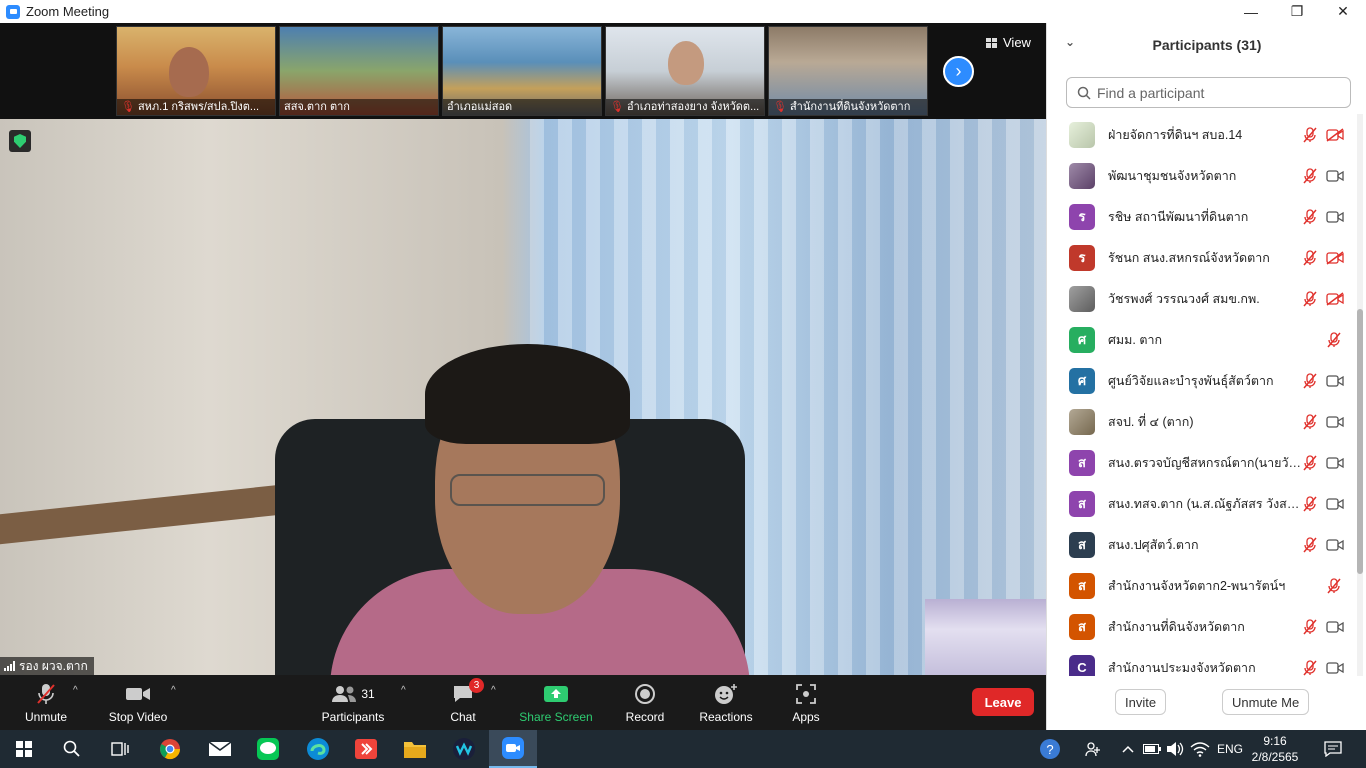 Image resolution: width=1366 pixels, height=768 pixels. I want to click on share-screen-button: Share Screen, so click(556, 702).